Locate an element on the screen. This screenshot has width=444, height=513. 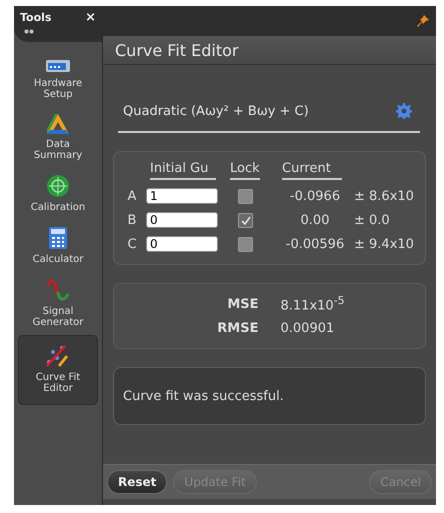
statistic-value: 0.00901 is located at coordinates (308, 328).